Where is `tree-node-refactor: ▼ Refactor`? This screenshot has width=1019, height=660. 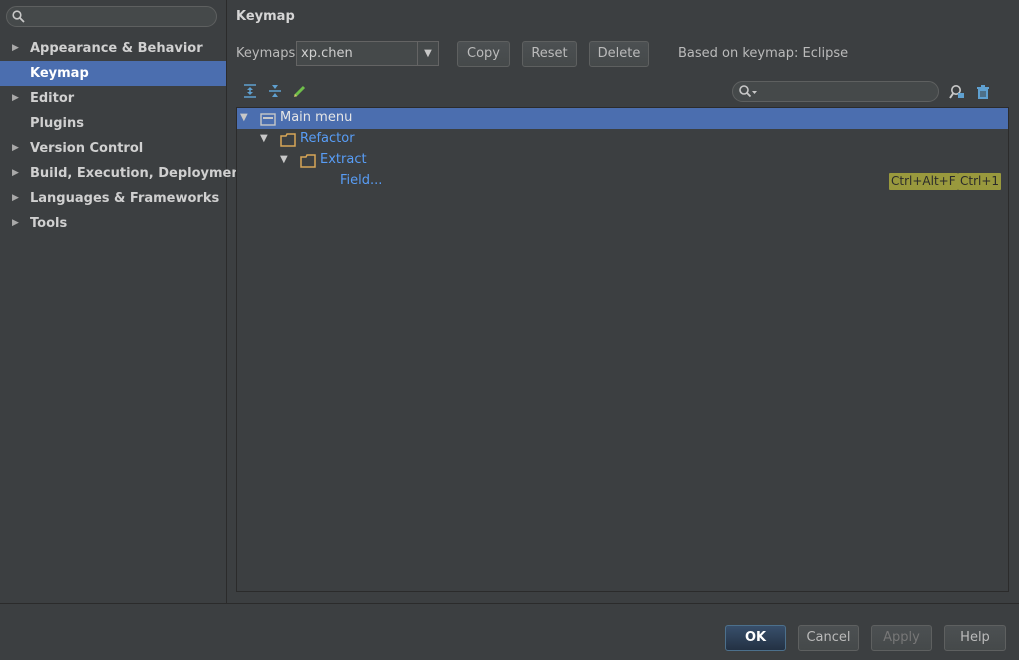 tree-node-refactor: ▼ Refactor is located at coordinates (622, 139).